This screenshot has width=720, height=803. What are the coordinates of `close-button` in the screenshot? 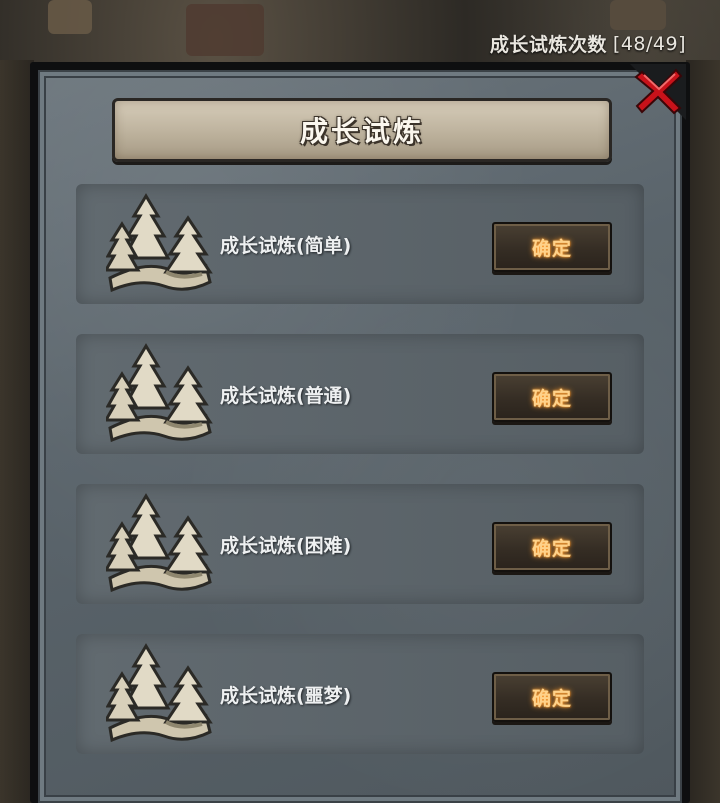 It's located at (659, 91).